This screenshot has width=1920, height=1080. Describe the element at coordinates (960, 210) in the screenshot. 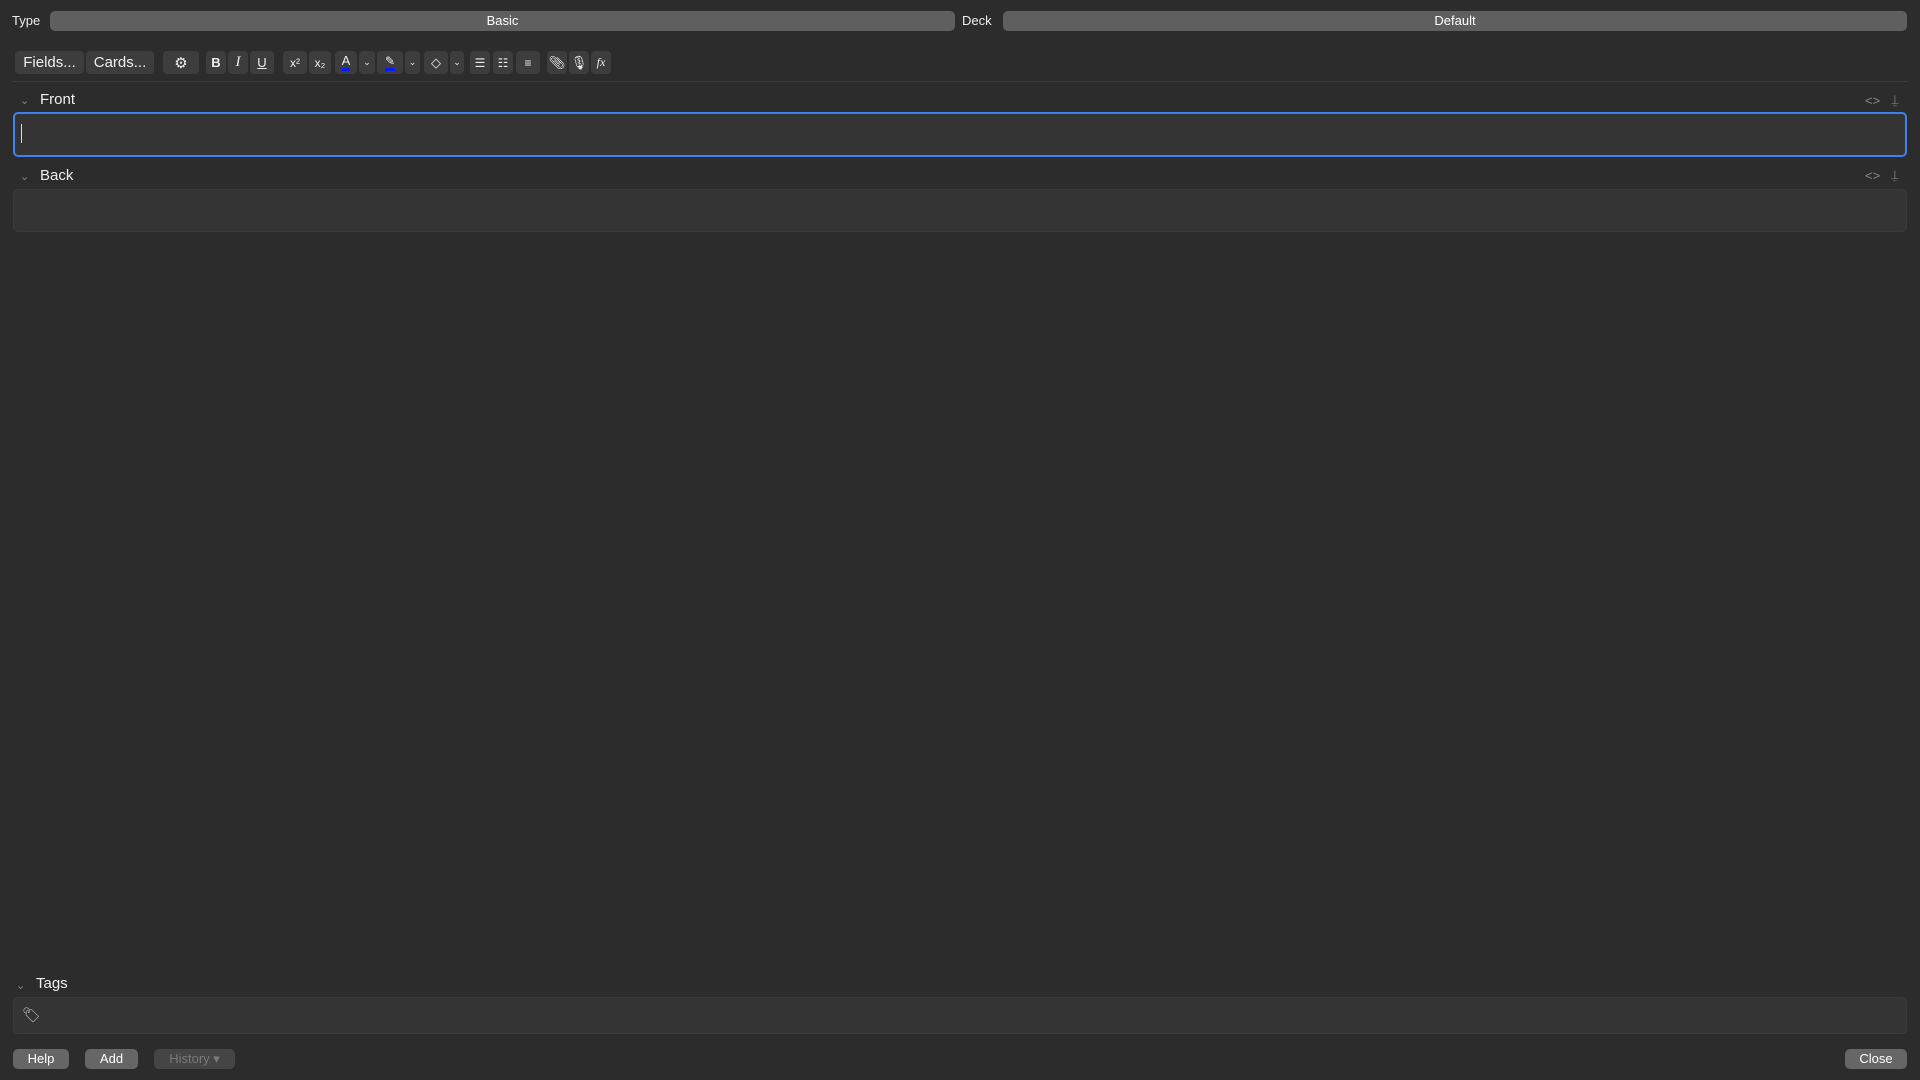

I see `back-field-input` at that location.